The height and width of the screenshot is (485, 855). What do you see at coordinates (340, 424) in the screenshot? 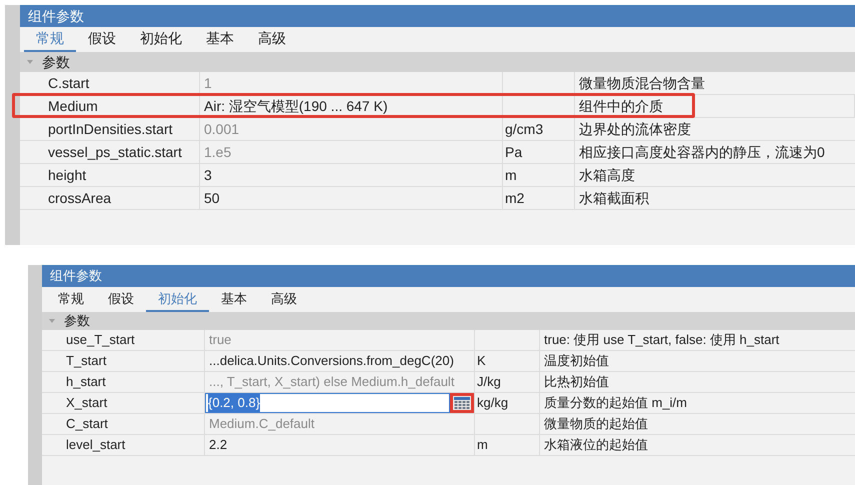
I see `parameter-value: Medium.C_default` at bounding box center [340, 424].